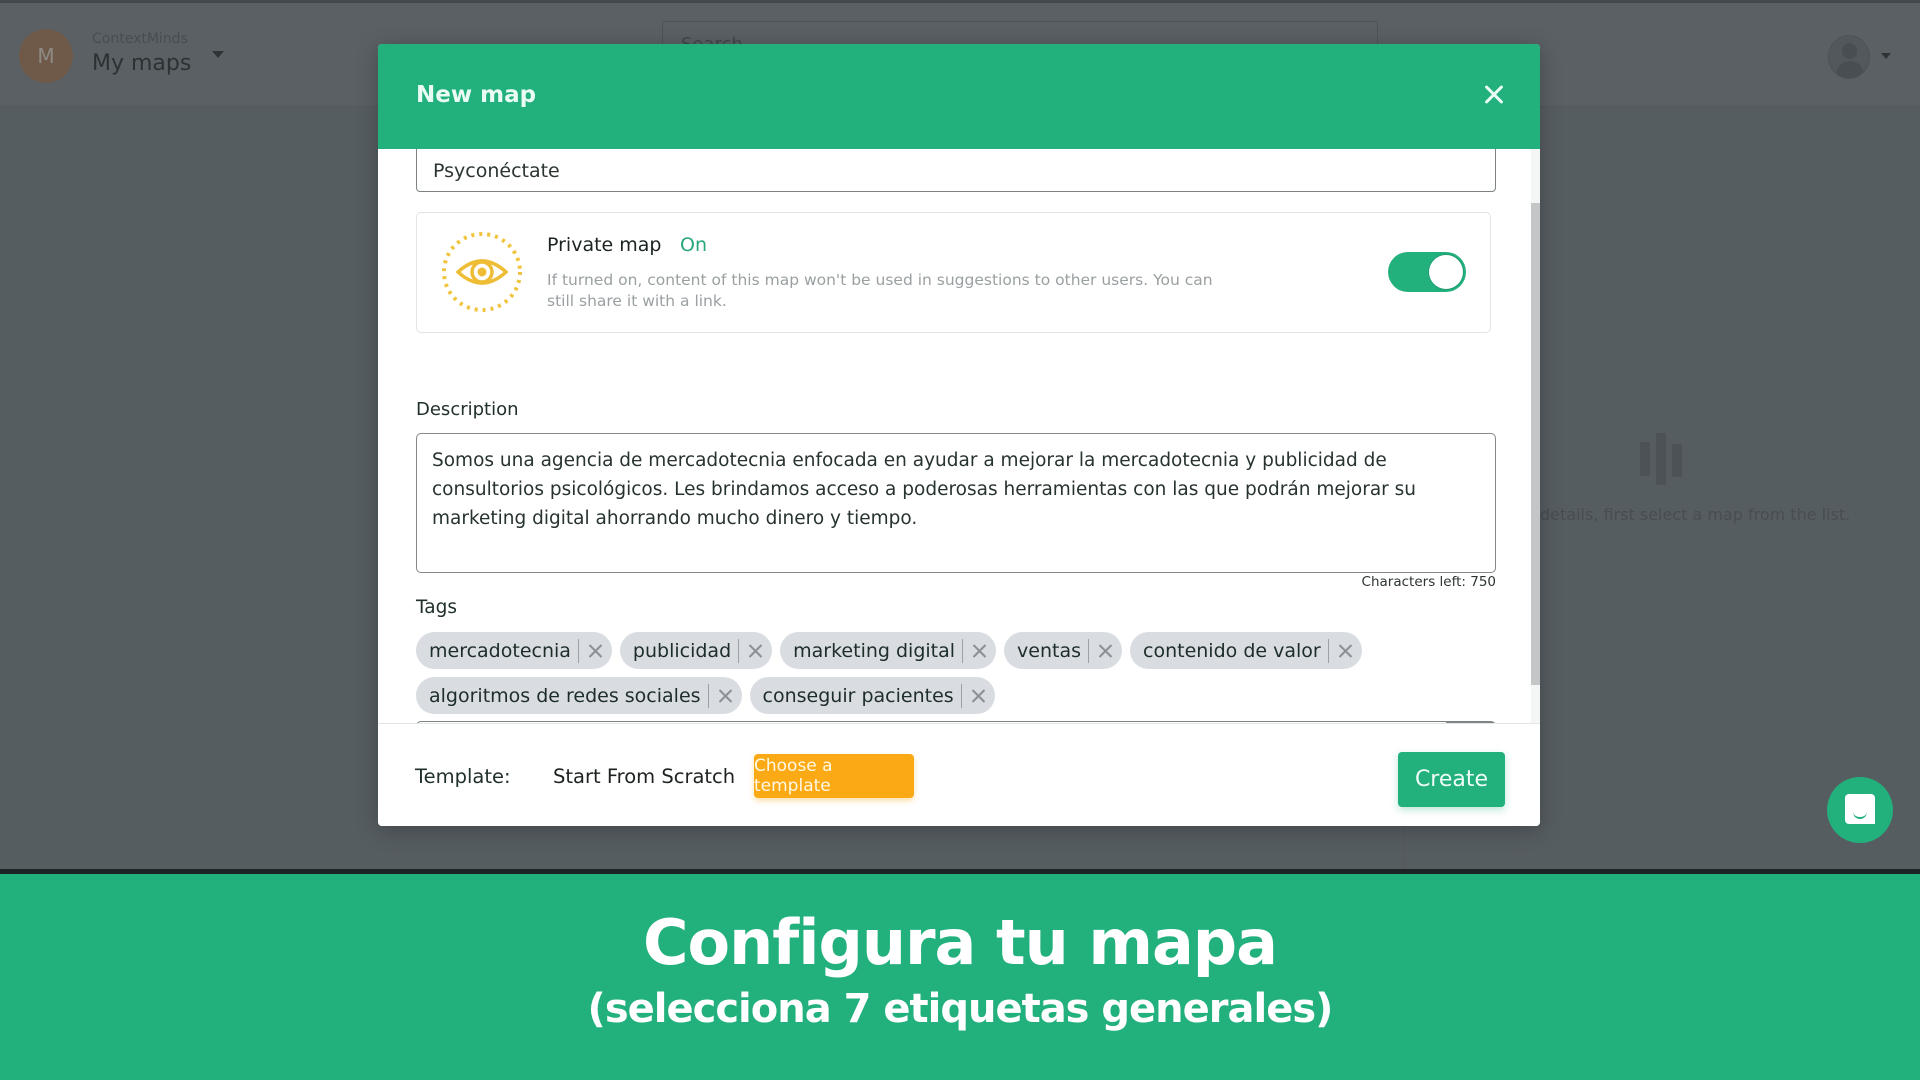 This screenshot has height=1080, width=1920. Describe the element at coordinates (644, 776) in the screenshot. I see `template-value: Start From Scratch` at that location.